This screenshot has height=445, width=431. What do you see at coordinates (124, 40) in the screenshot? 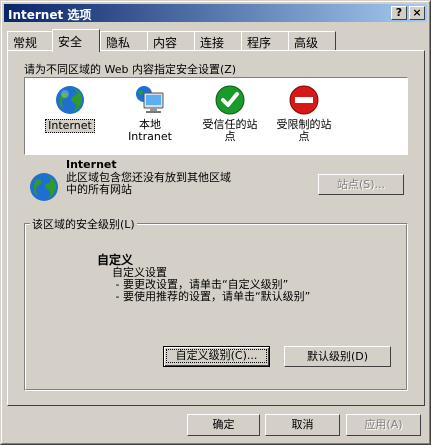
I see `tab-privacy: 隐私` at bounding box center [124, 40].